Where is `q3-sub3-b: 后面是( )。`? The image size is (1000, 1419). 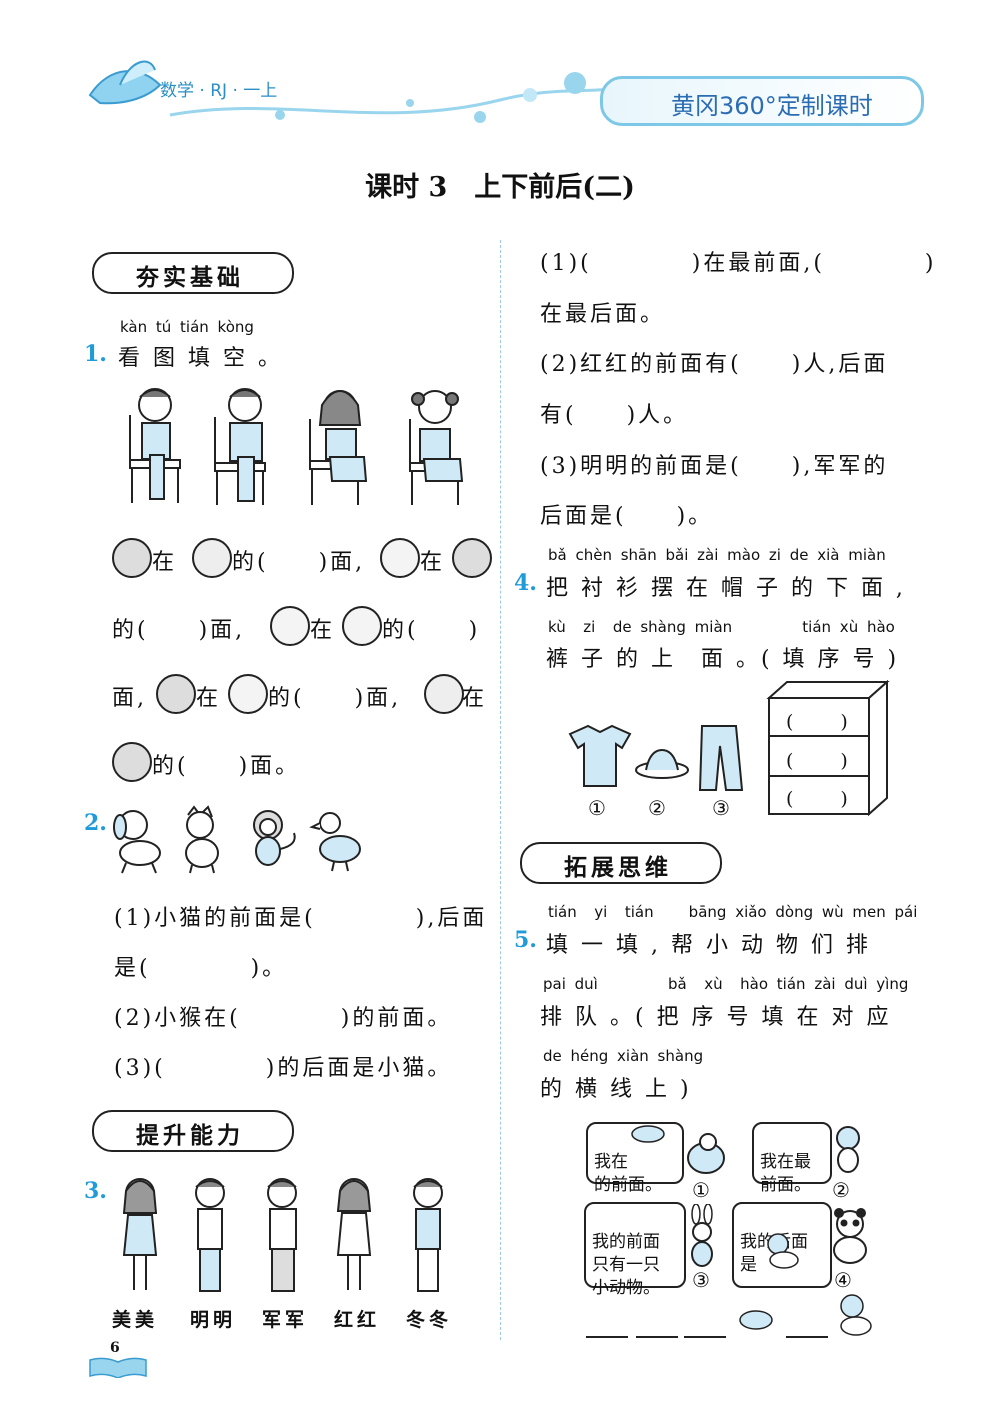
q3-sub3-b: 后面是( )。 is located at coordinates (627, 516).